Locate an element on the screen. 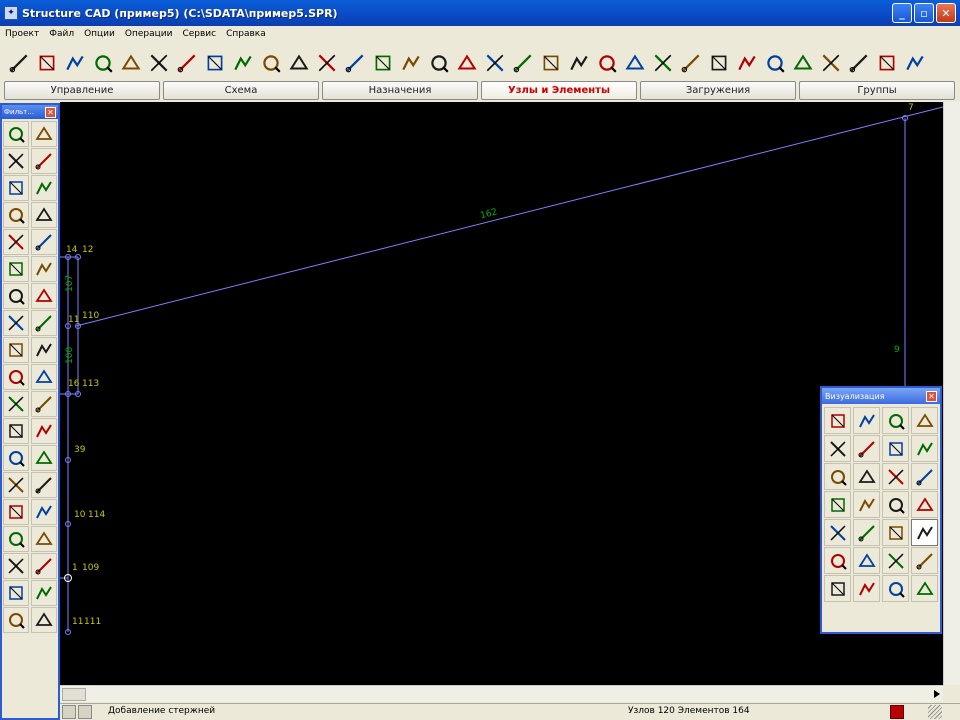 The height and width of the screenshot is (720, 960). menu-operations: Операции is located at coordinates (149, 34).